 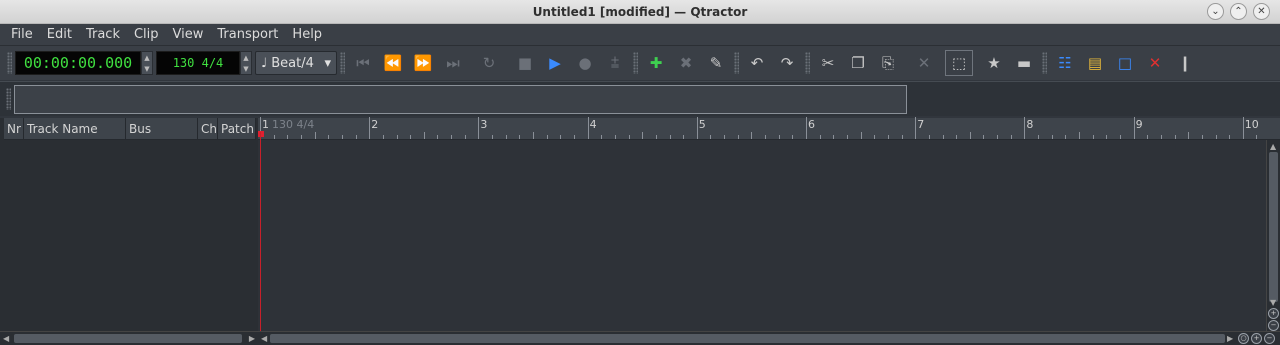 I want to click on time-ruler: 130 4/4 1 2 3 4 5 6 7 8 9 10, so click(x=769, y=128).